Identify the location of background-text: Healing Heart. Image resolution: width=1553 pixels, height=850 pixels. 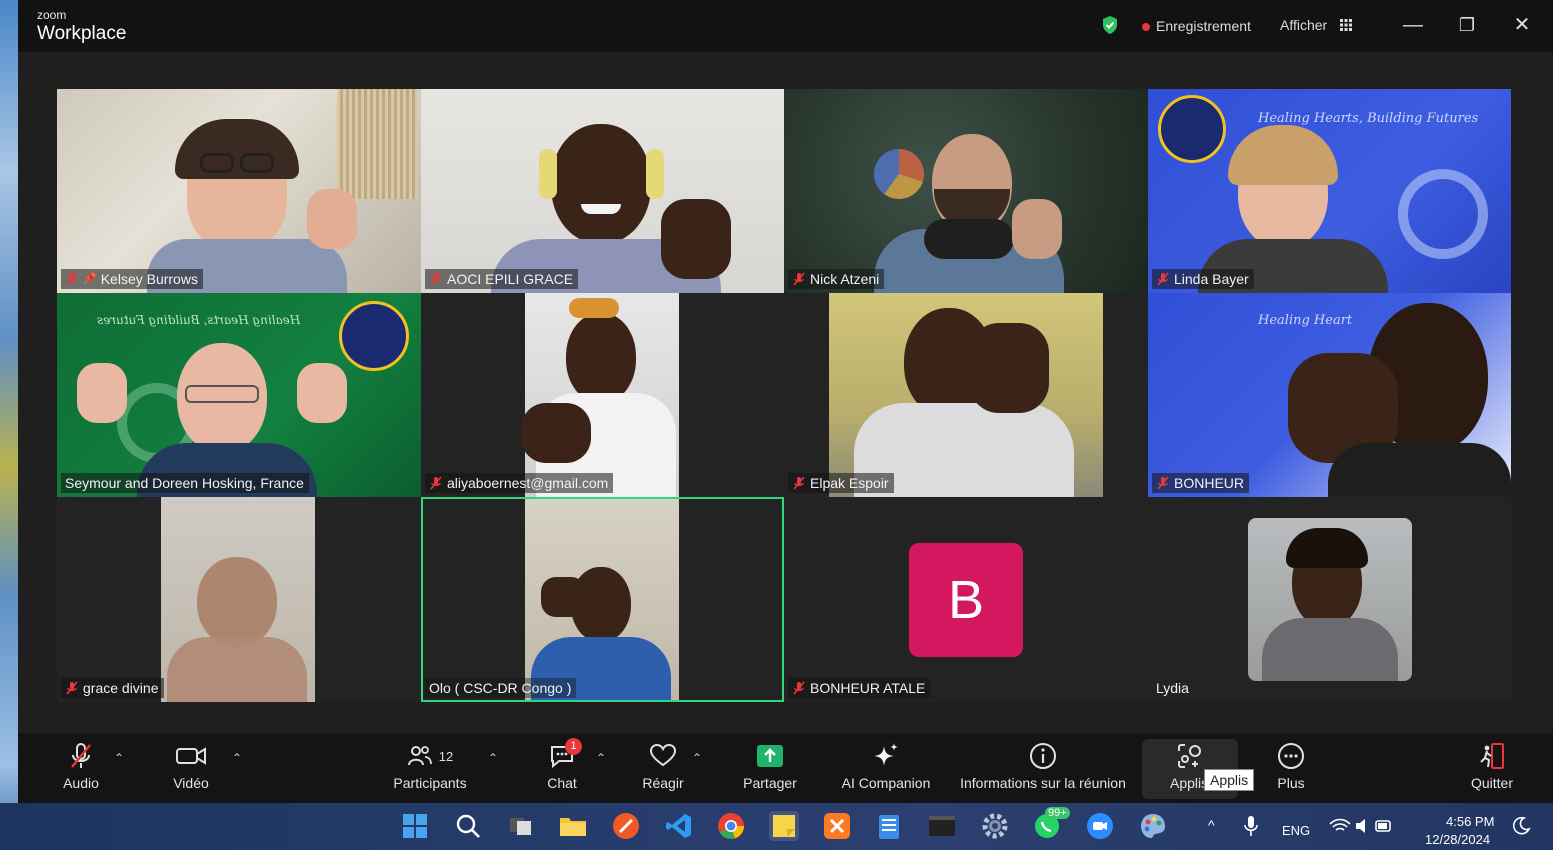
(1305, 320).